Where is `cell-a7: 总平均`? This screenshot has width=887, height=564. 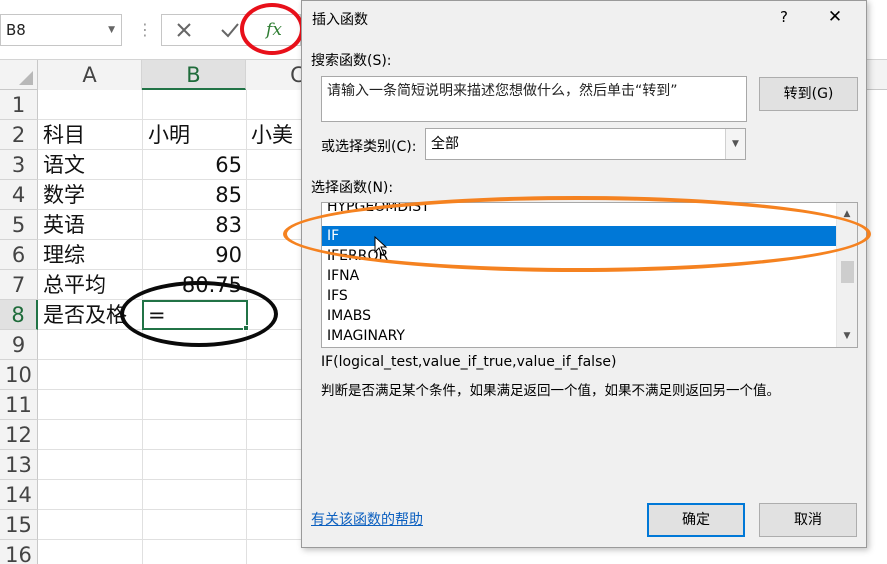 cell-a7: 总平均 is located at coordinates (74, 285).